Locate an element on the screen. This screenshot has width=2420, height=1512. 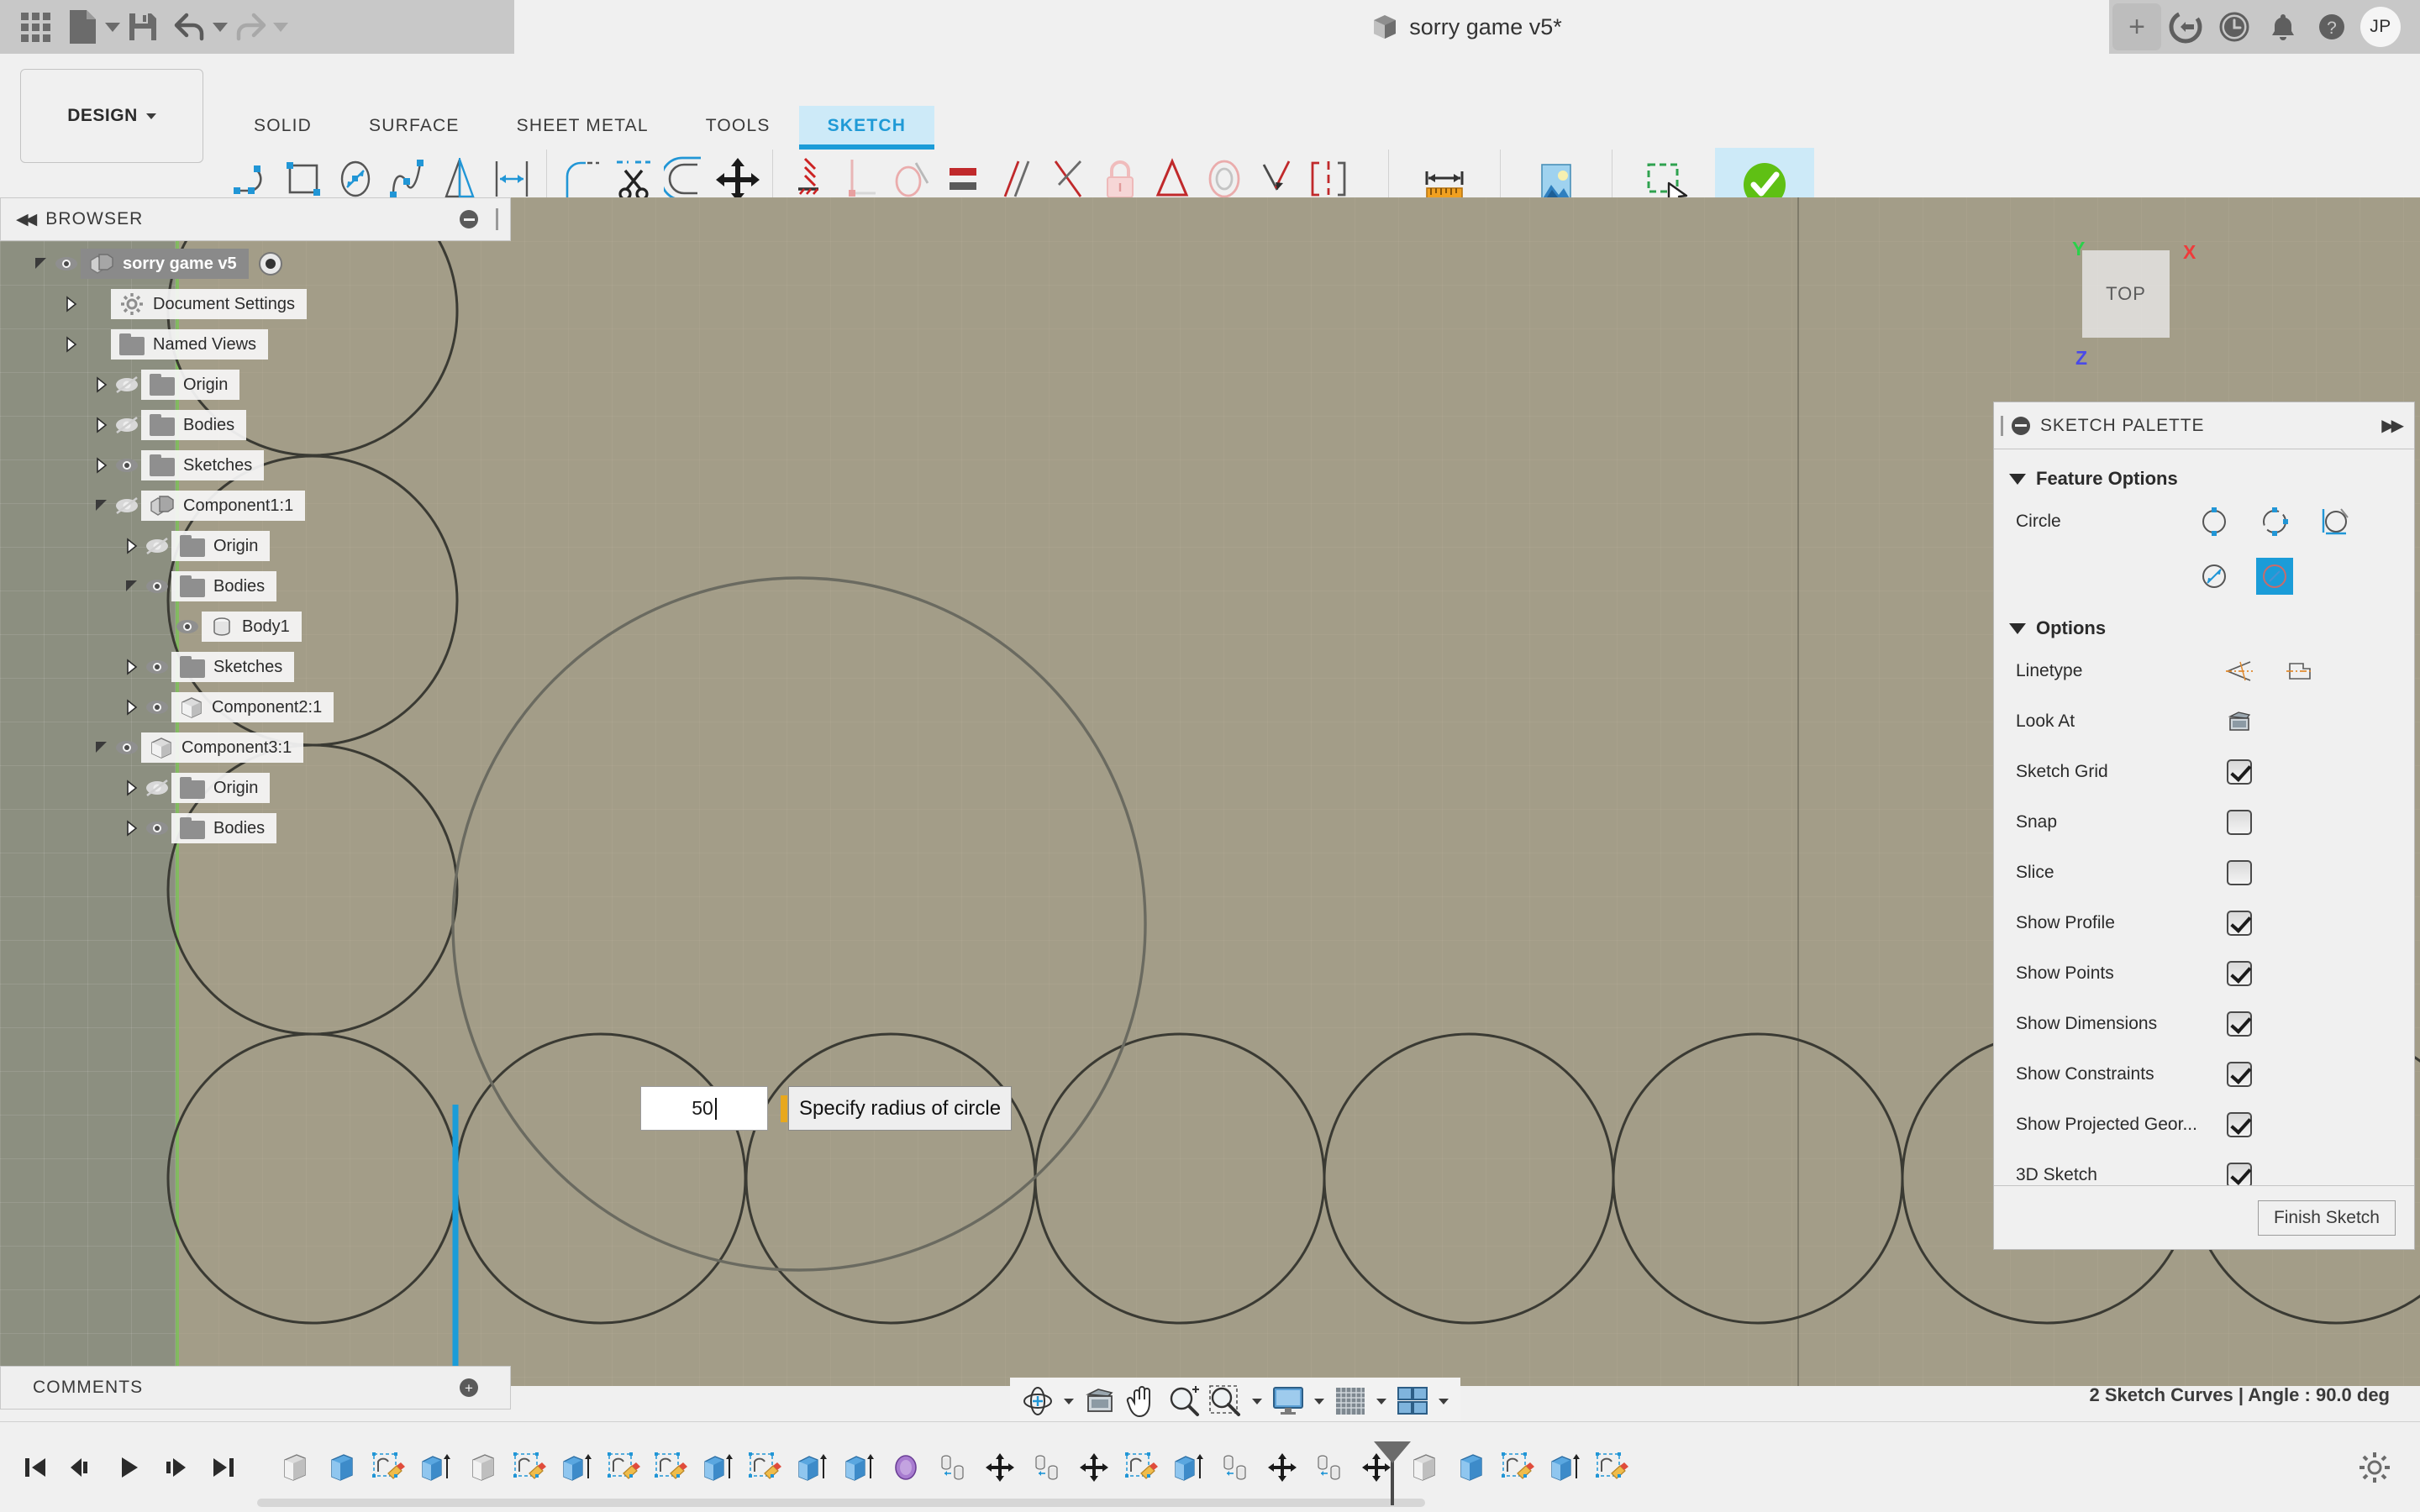
orbit-icon is located at coordinates (1038, 1401).